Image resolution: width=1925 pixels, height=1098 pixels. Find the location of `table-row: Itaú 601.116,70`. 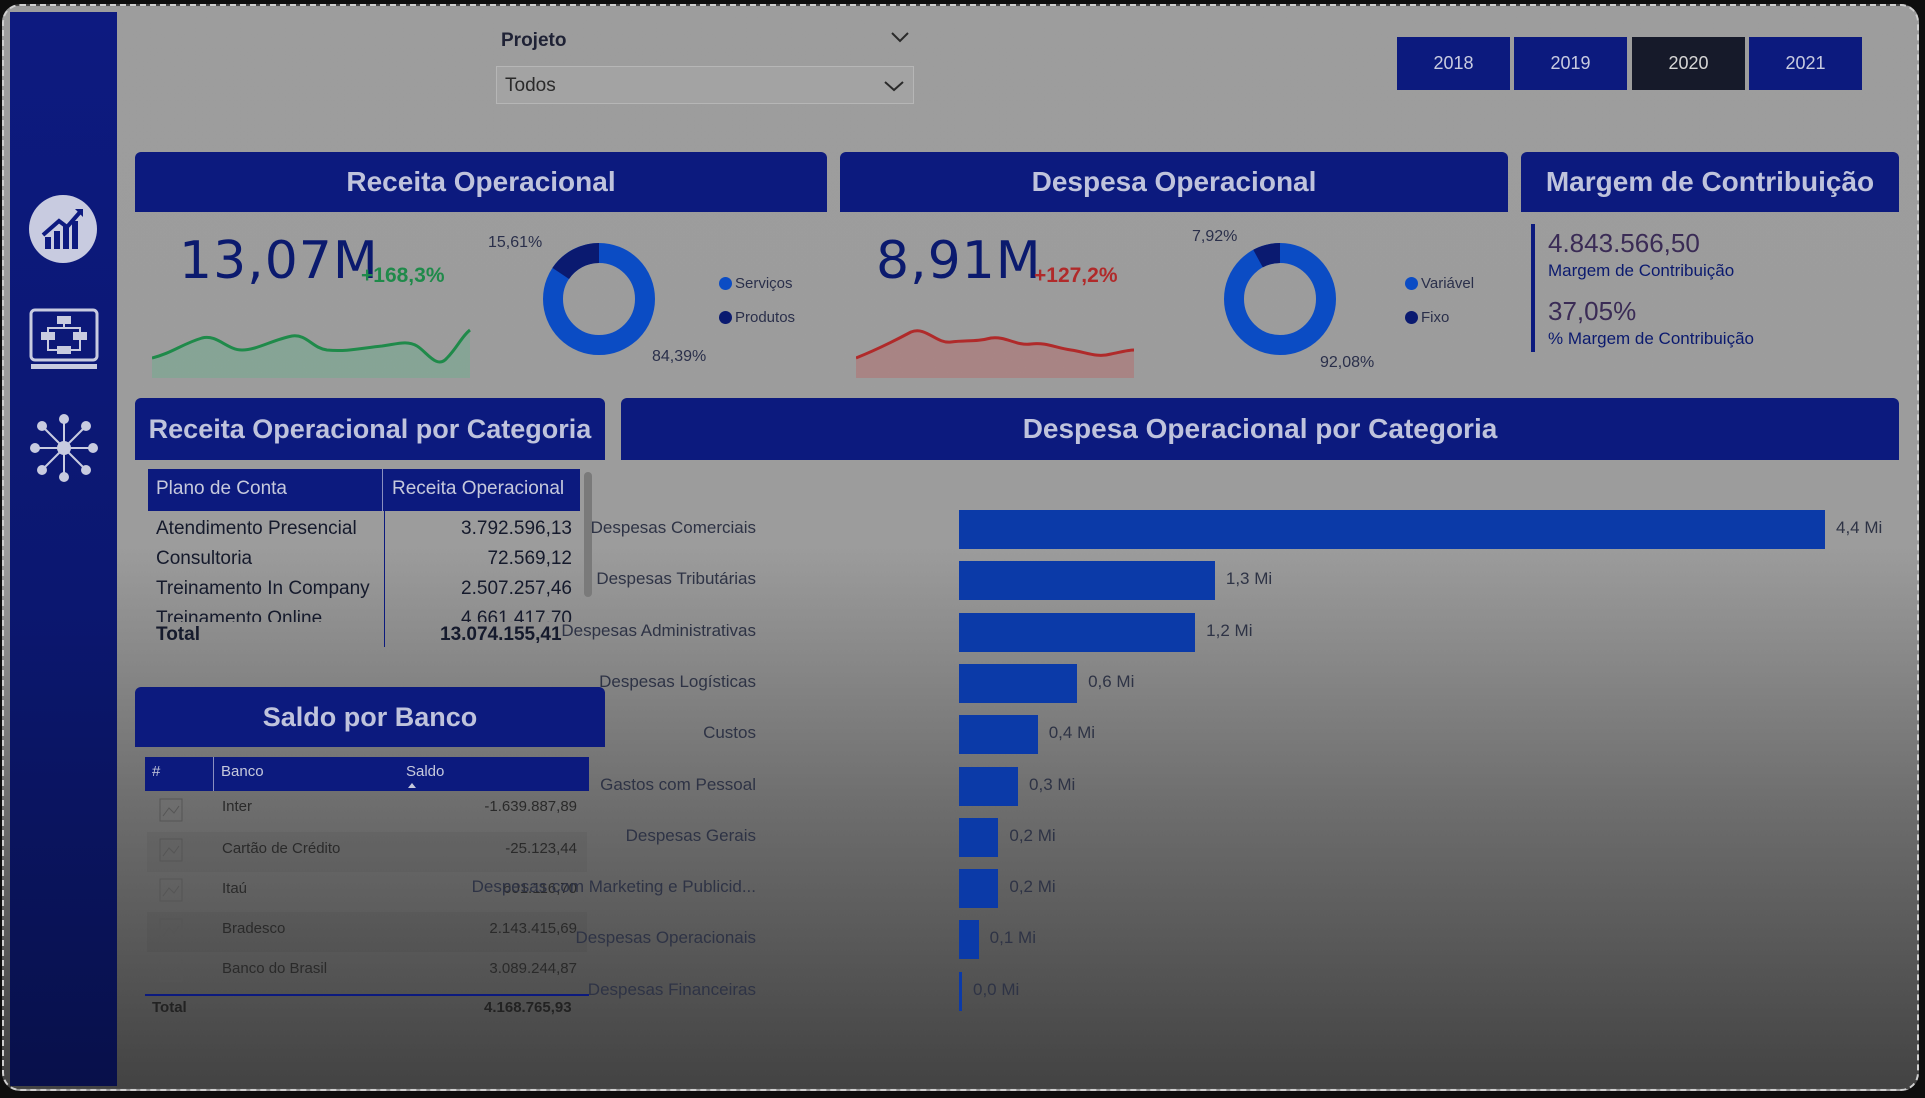

table-row: Itaú 601.116,70 is located at coordinates (367, 892).